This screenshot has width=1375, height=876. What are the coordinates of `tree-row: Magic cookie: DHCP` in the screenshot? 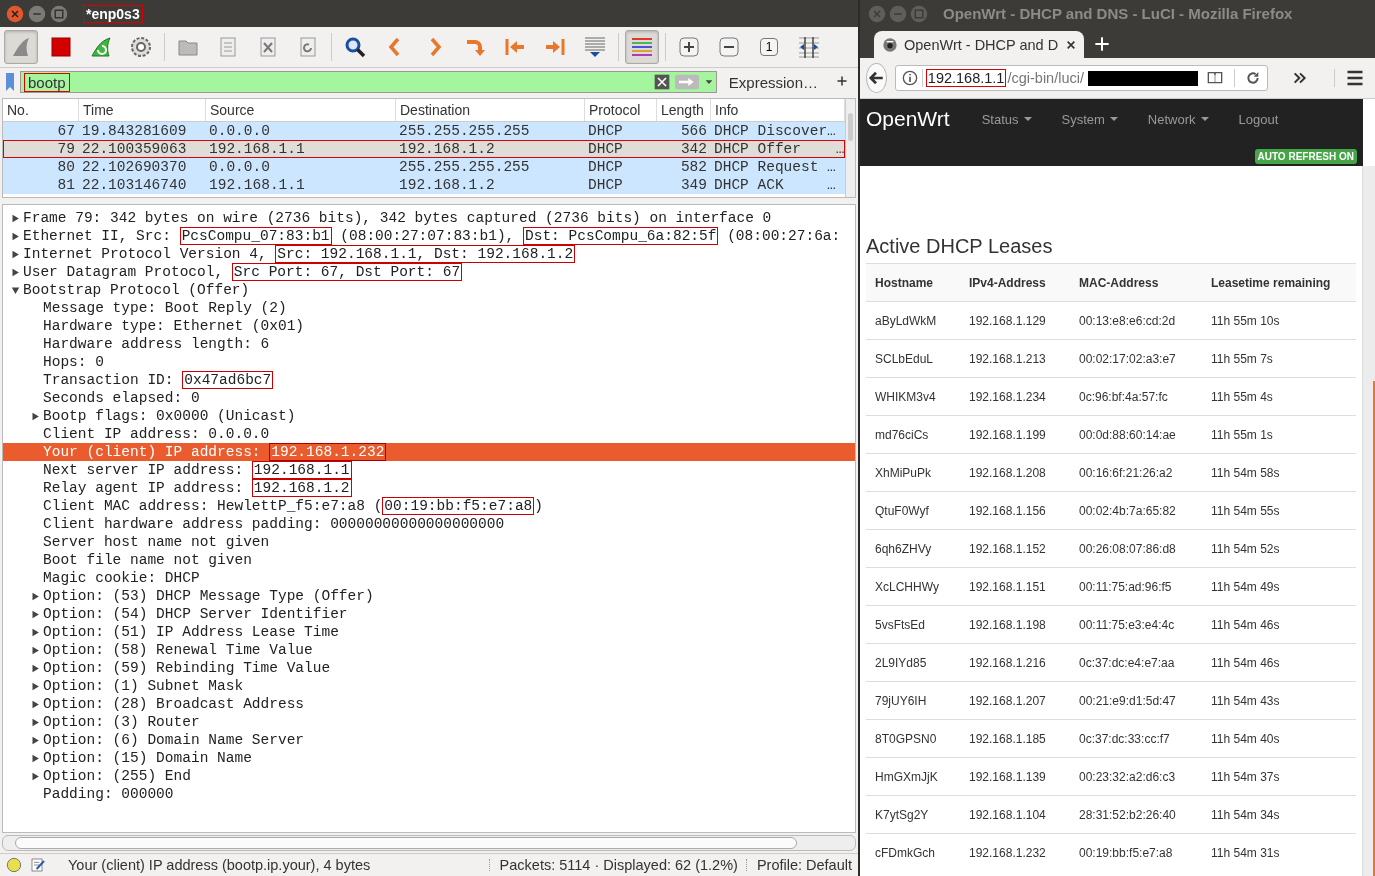 It's located at (429, 578).